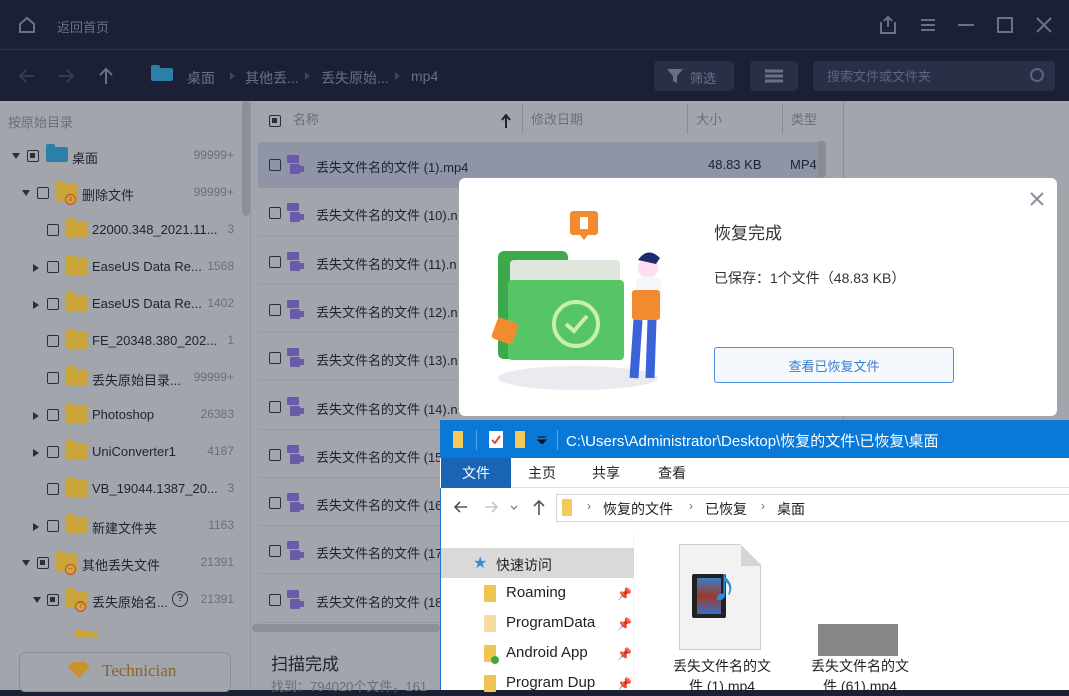  Describe the element at coordinates (120, 600) in the screenshot. I see `tree-item: ? 丢失原始名...? 21391` at that location.